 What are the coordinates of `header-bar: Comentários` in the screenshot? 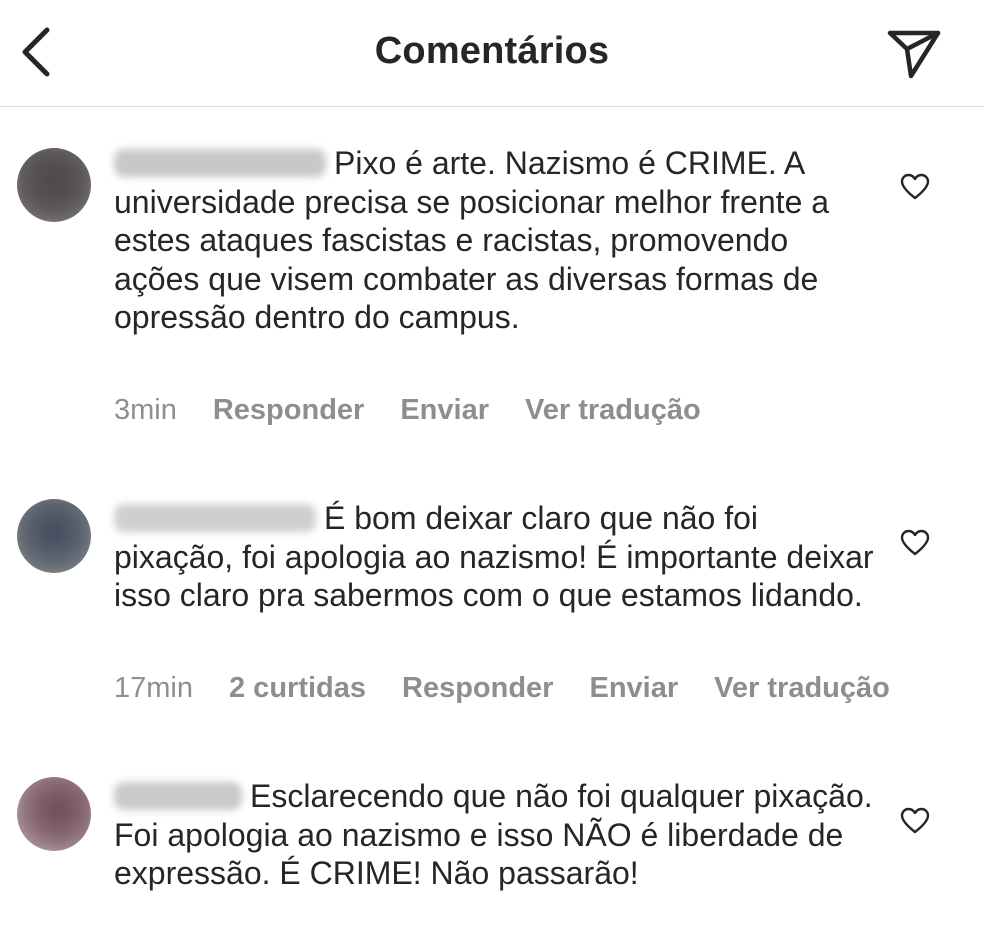 It's located at (492, 53).